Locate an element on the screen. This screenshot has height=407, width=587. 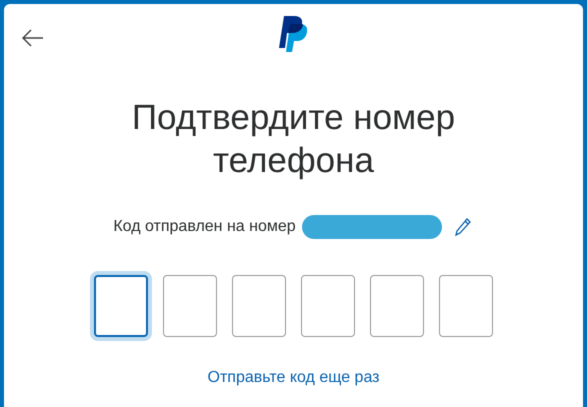
code-sent-text: Код отправлен на номер is located at coordinates (204, 227).